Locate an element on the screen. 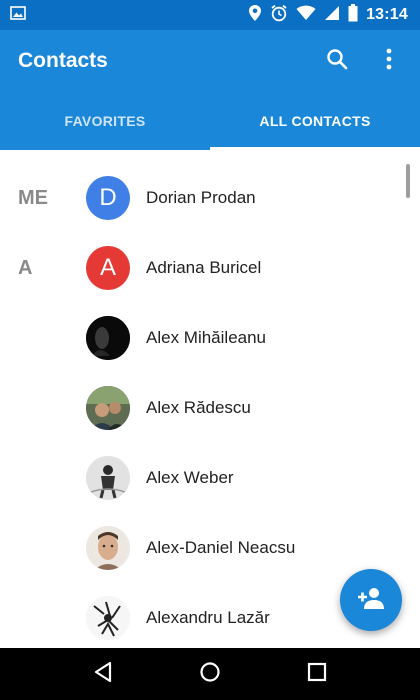 The image size is (420, 700). gallery-icon is located at coordinates (18, 15).